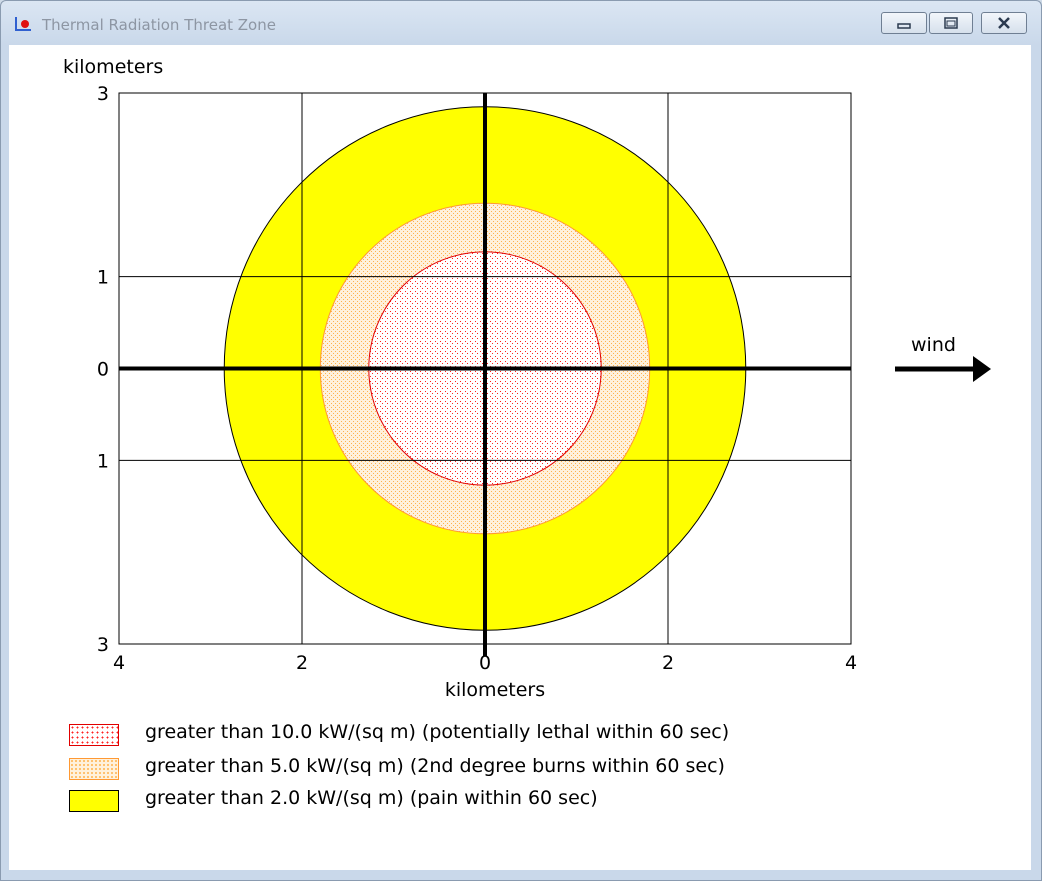 Image resolution: width=1042 pixels, height=881 pixels. What do you see at coordinates (94, 801) in the screenshot?
I see `legend-swatch-pain` at bounding box center [94, 801].